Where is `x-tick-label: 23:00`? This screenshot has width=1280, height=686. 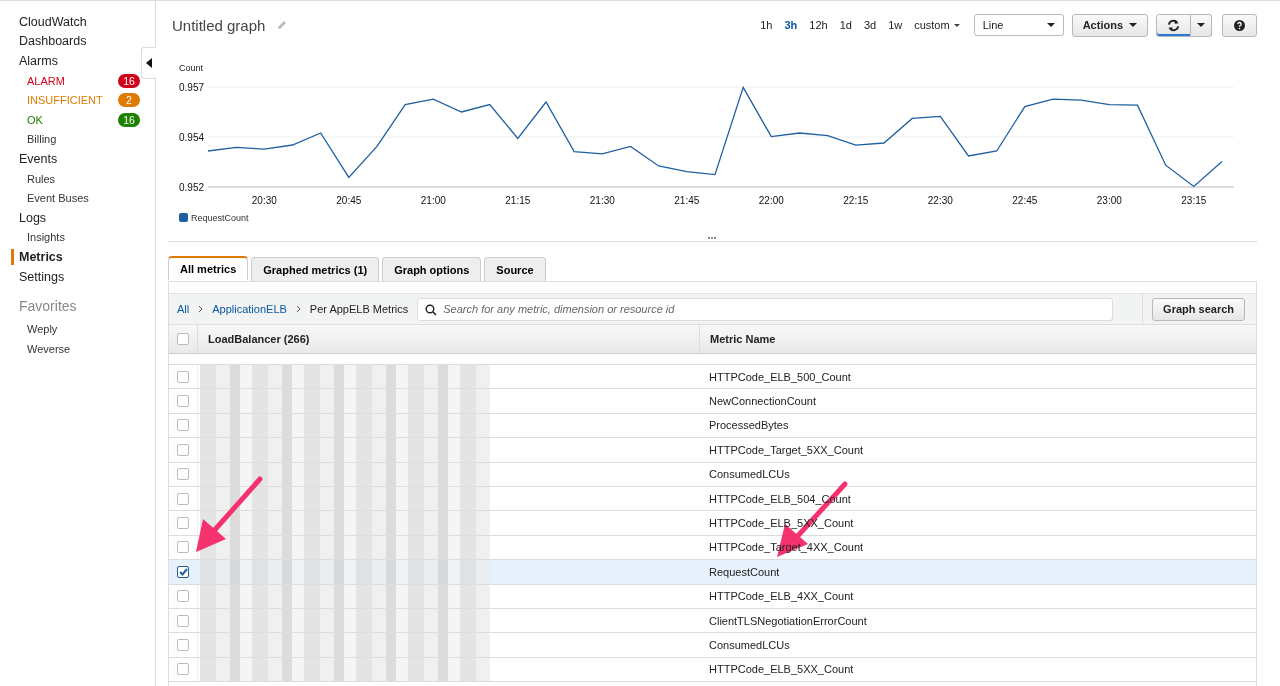 x-tick-label: 23:00 is located at coordinates (1109, 200).